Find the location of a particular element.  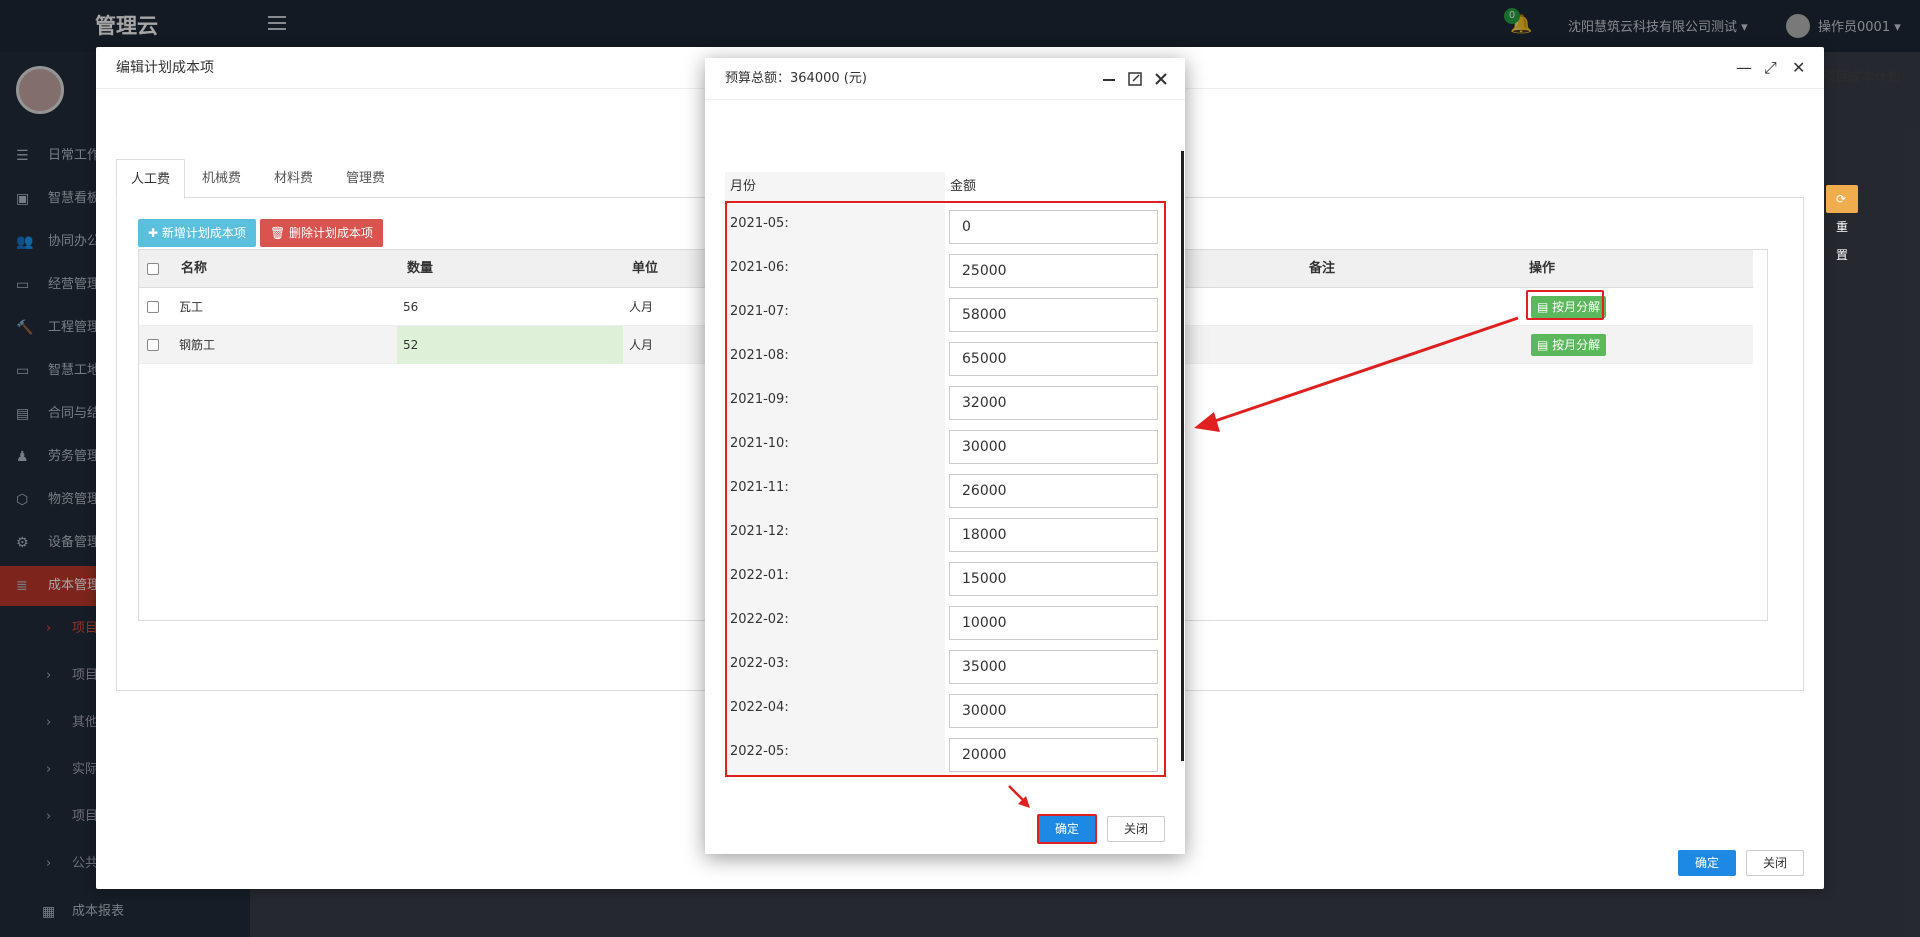

tab-labor: 人工费 is located at coordinates (151, 179).